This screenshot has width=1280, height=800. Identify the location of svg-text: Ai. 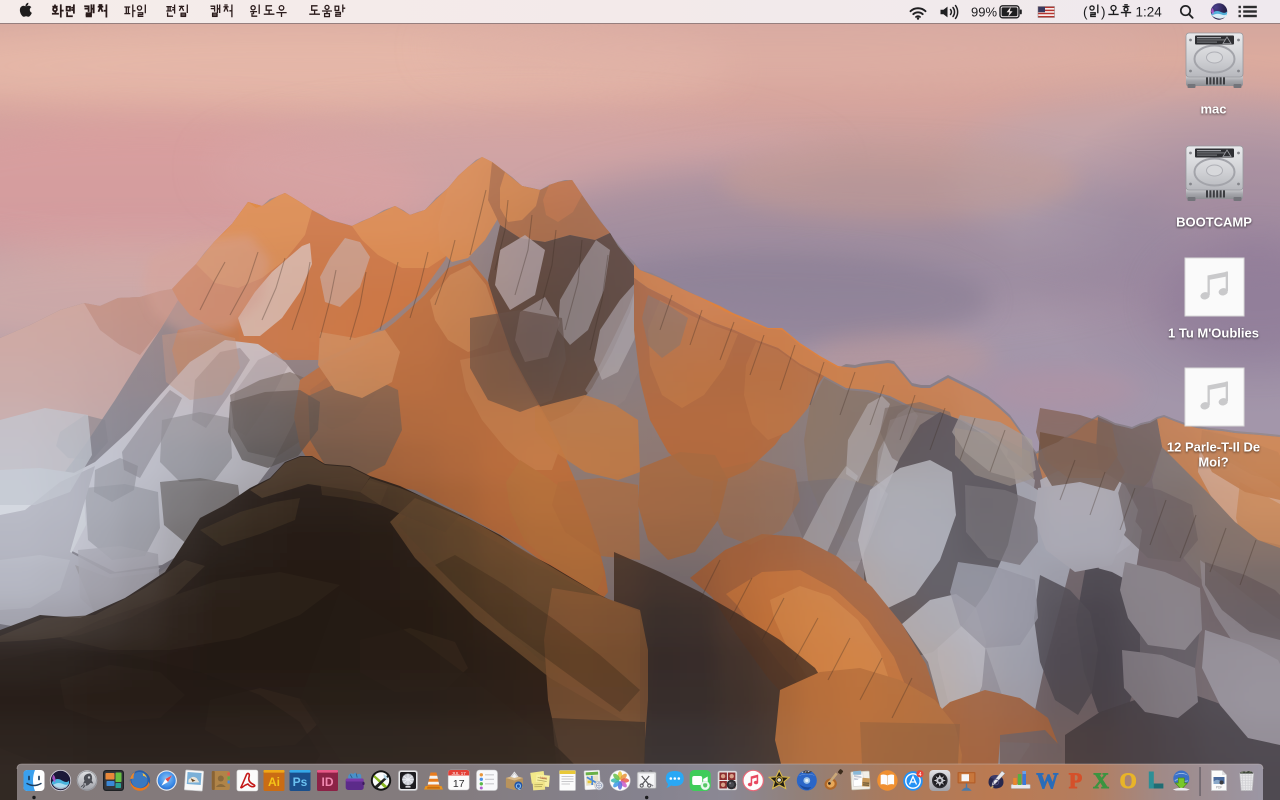
(274, 782).